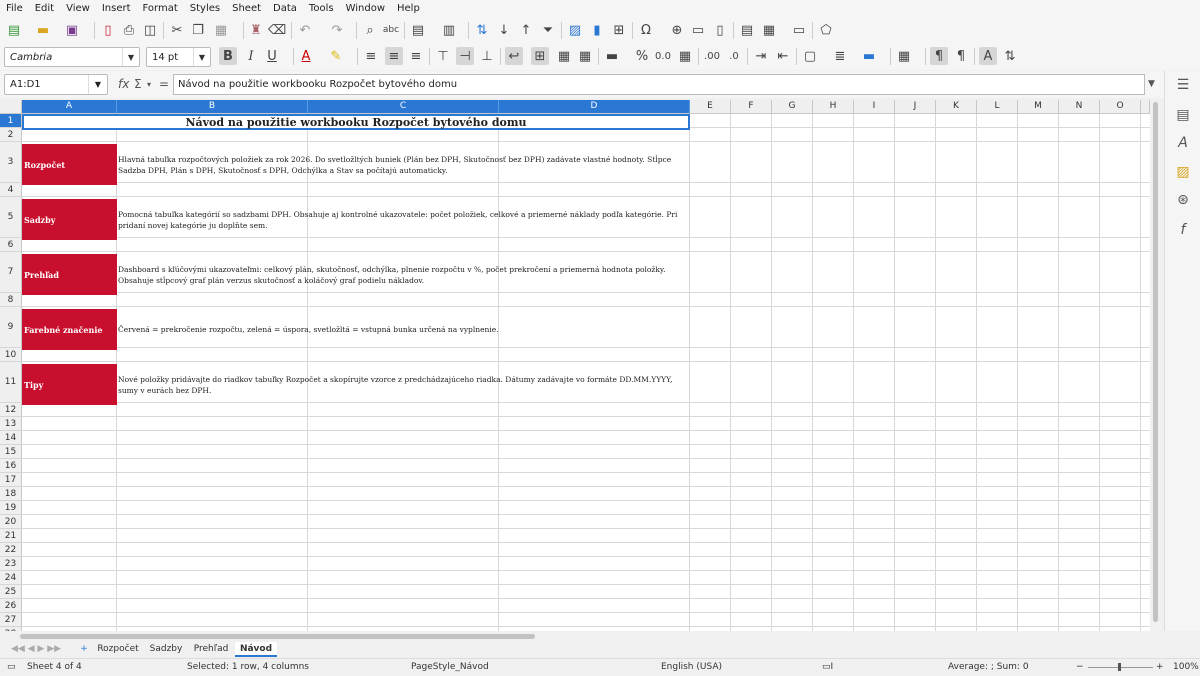 This screenshot has height=676, width=1200. I want to click on row-header-19: 19, so click(11, 508).